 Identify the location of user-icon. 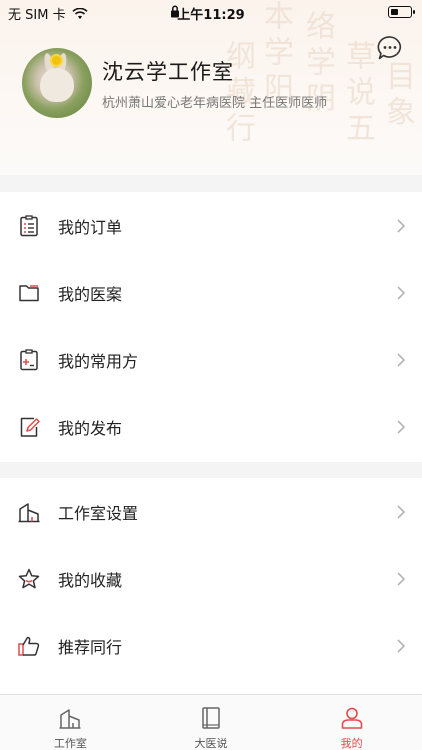
(351, 718).